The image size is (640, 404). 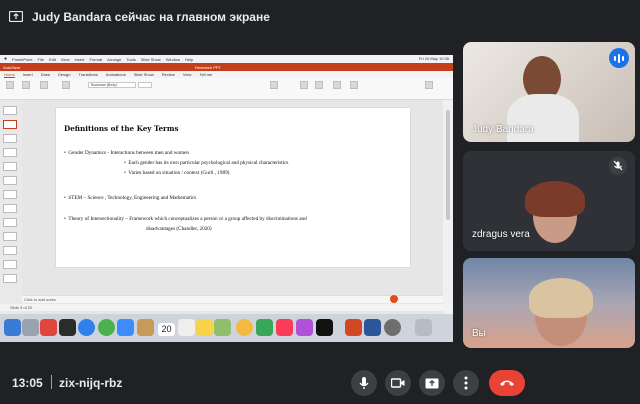 What do you see at coordinates (479, 333) in the screenshot?
I see `participant-name: Вы` at bounding box center [479, 333].